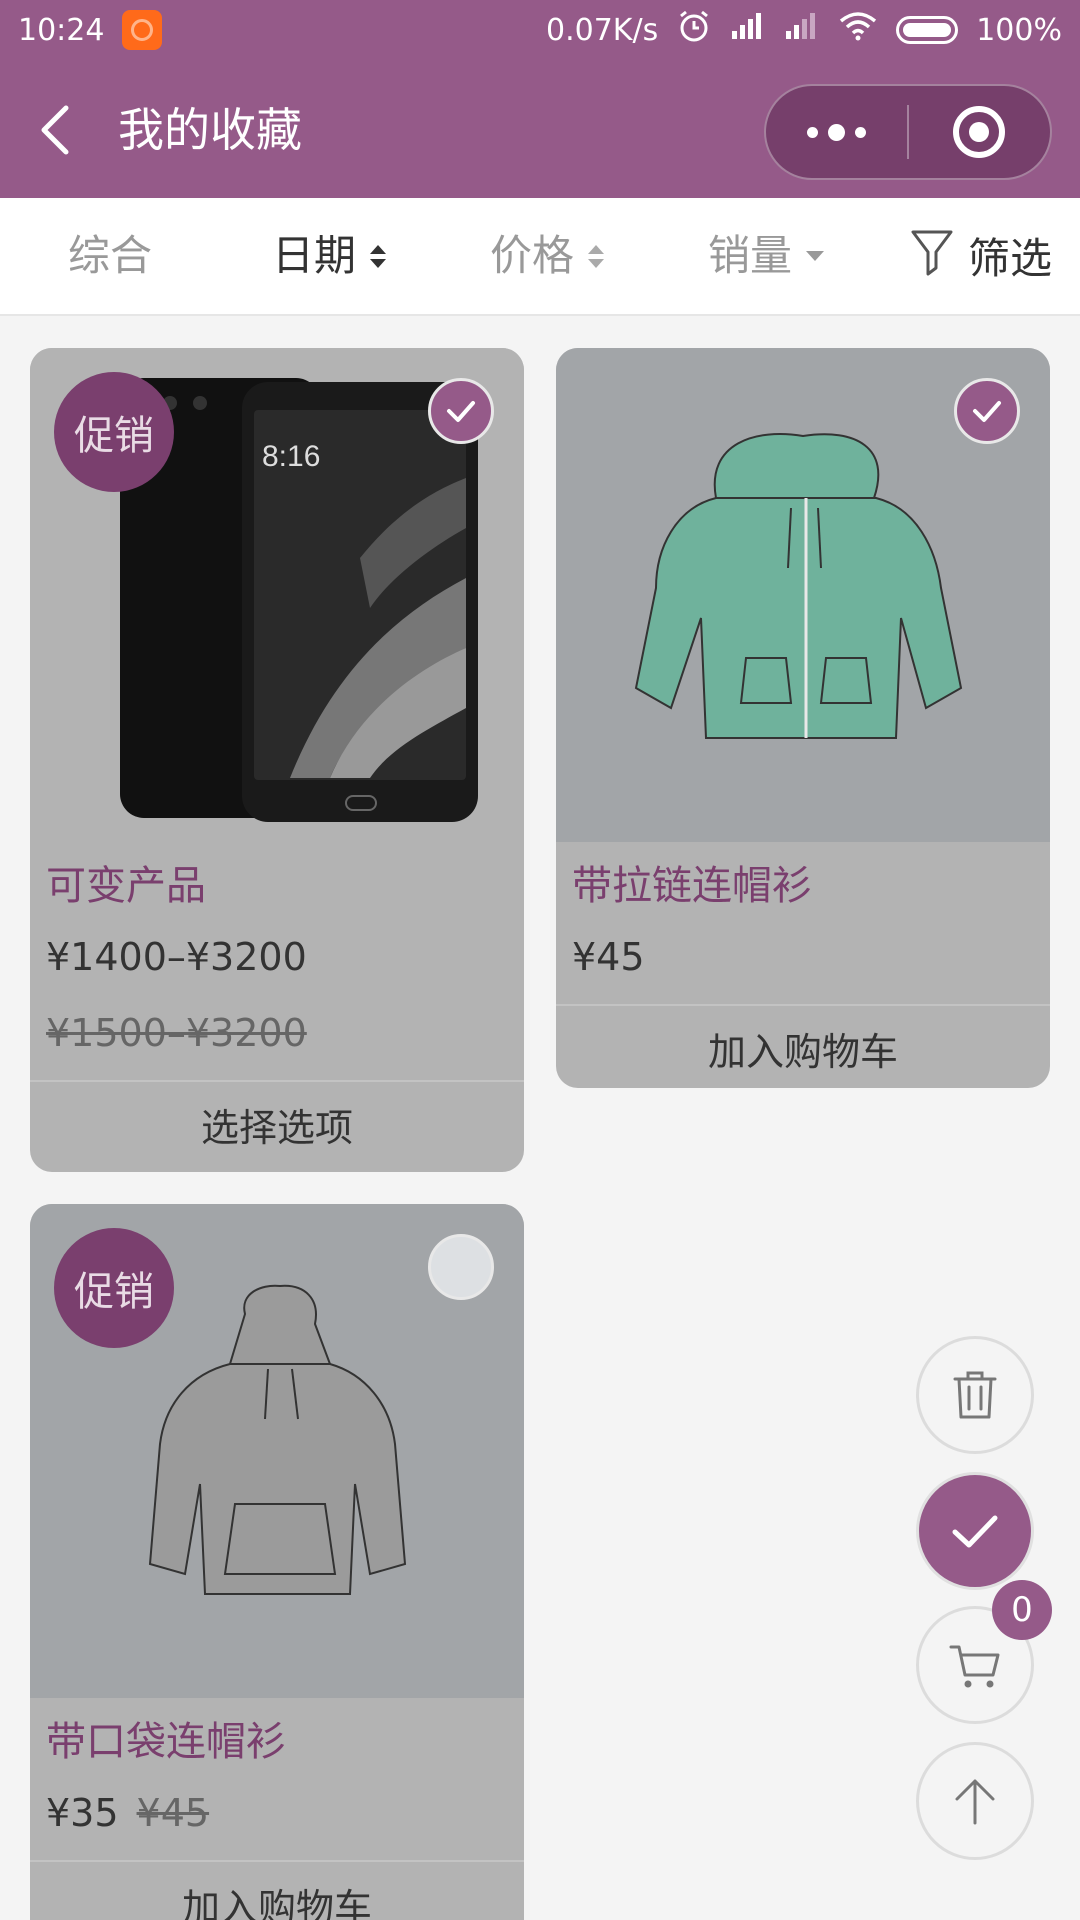  I want to click on confirm-button, so click(975, 1531).